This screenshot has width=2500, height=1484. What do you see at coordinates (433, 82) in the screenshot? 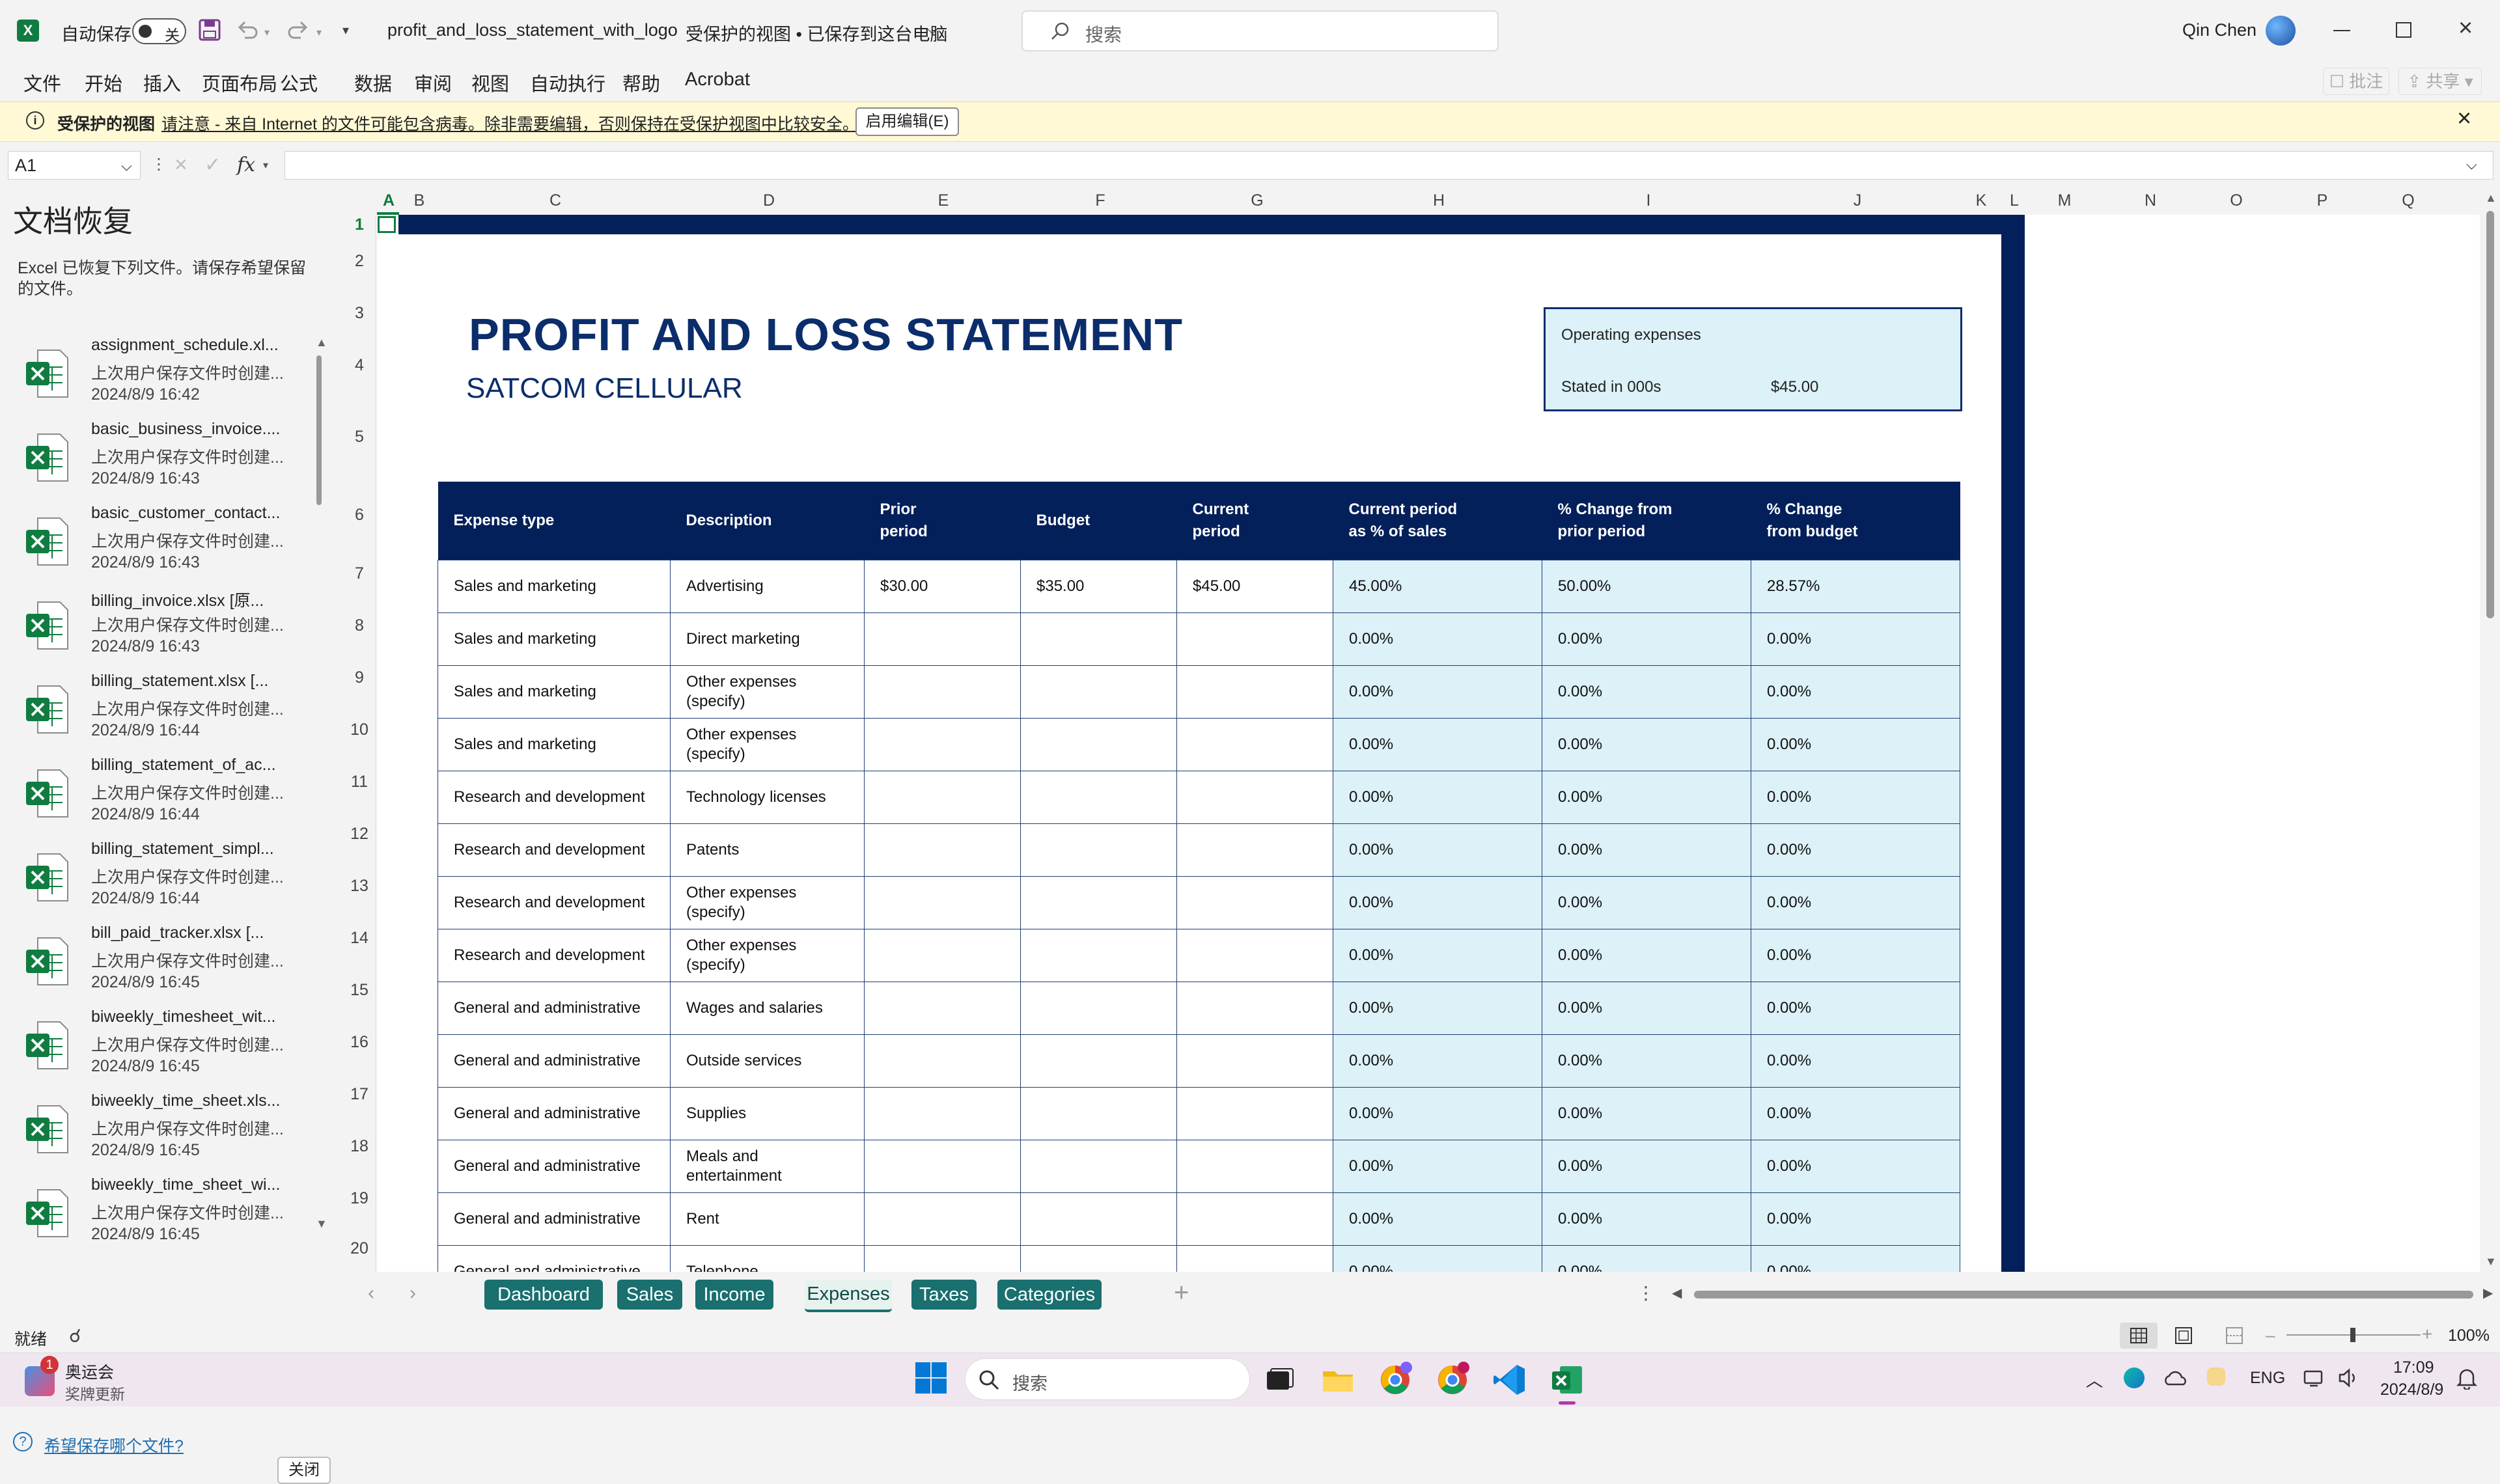
I see `menu-6: 审阅` at bounding box center [433, 82].